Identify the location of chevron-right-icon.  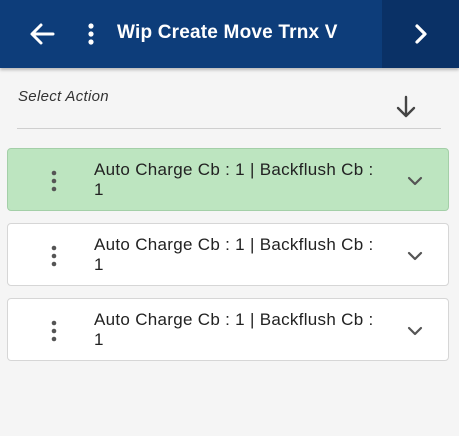
(420, 34).